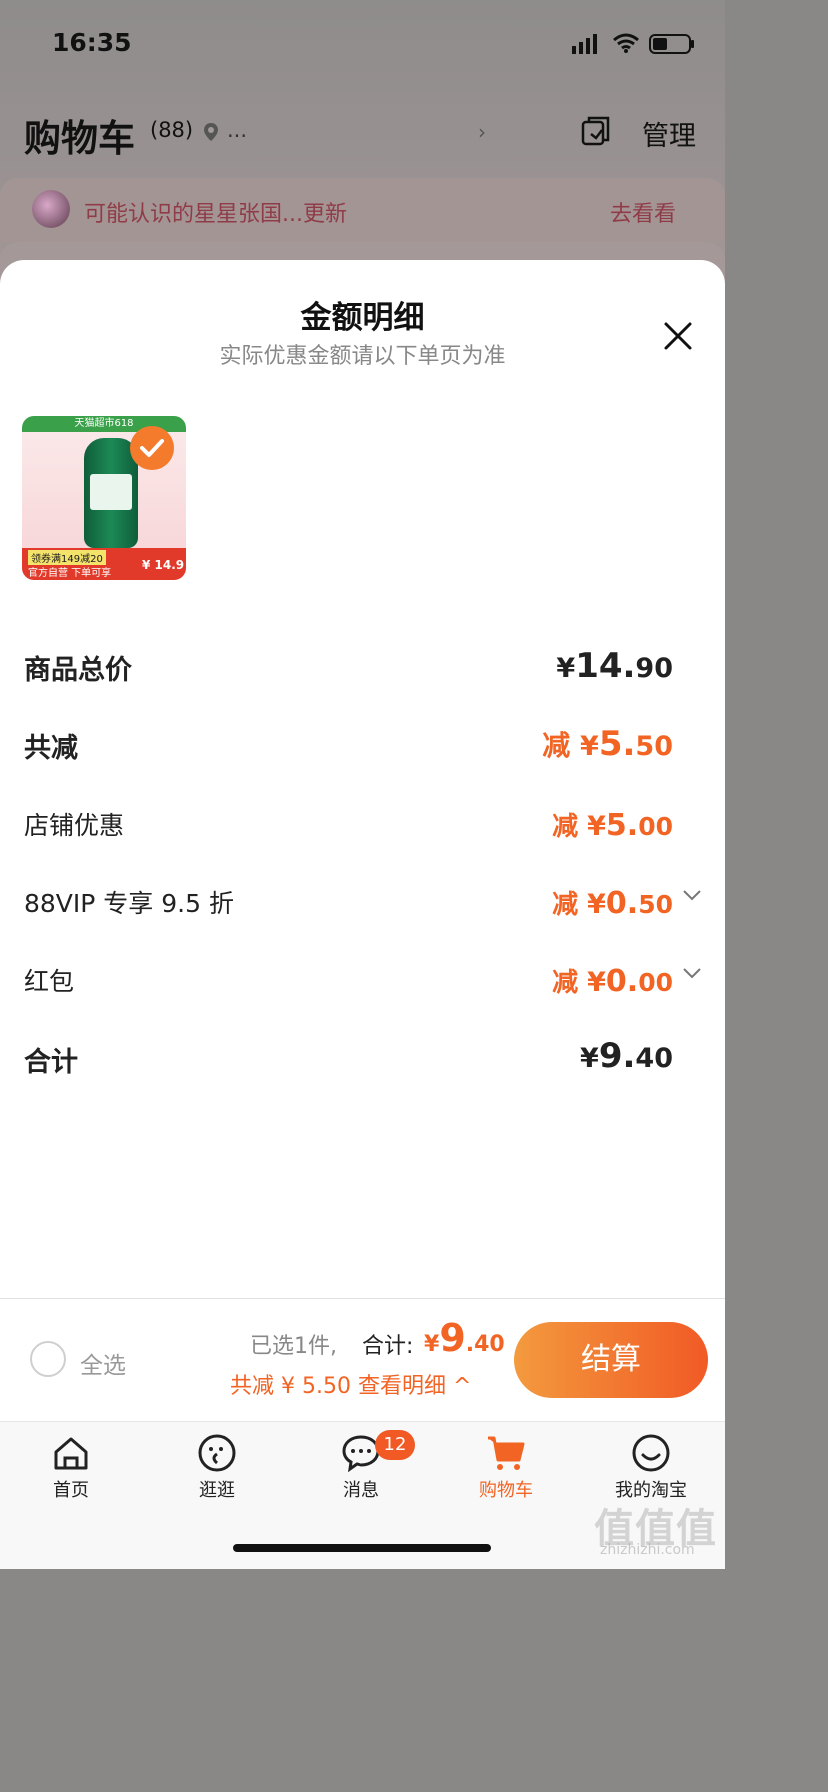 The width and height of the screenshot is (828, 1792). I want to click on selected-count: 已选1件,, so click(293, 1346).